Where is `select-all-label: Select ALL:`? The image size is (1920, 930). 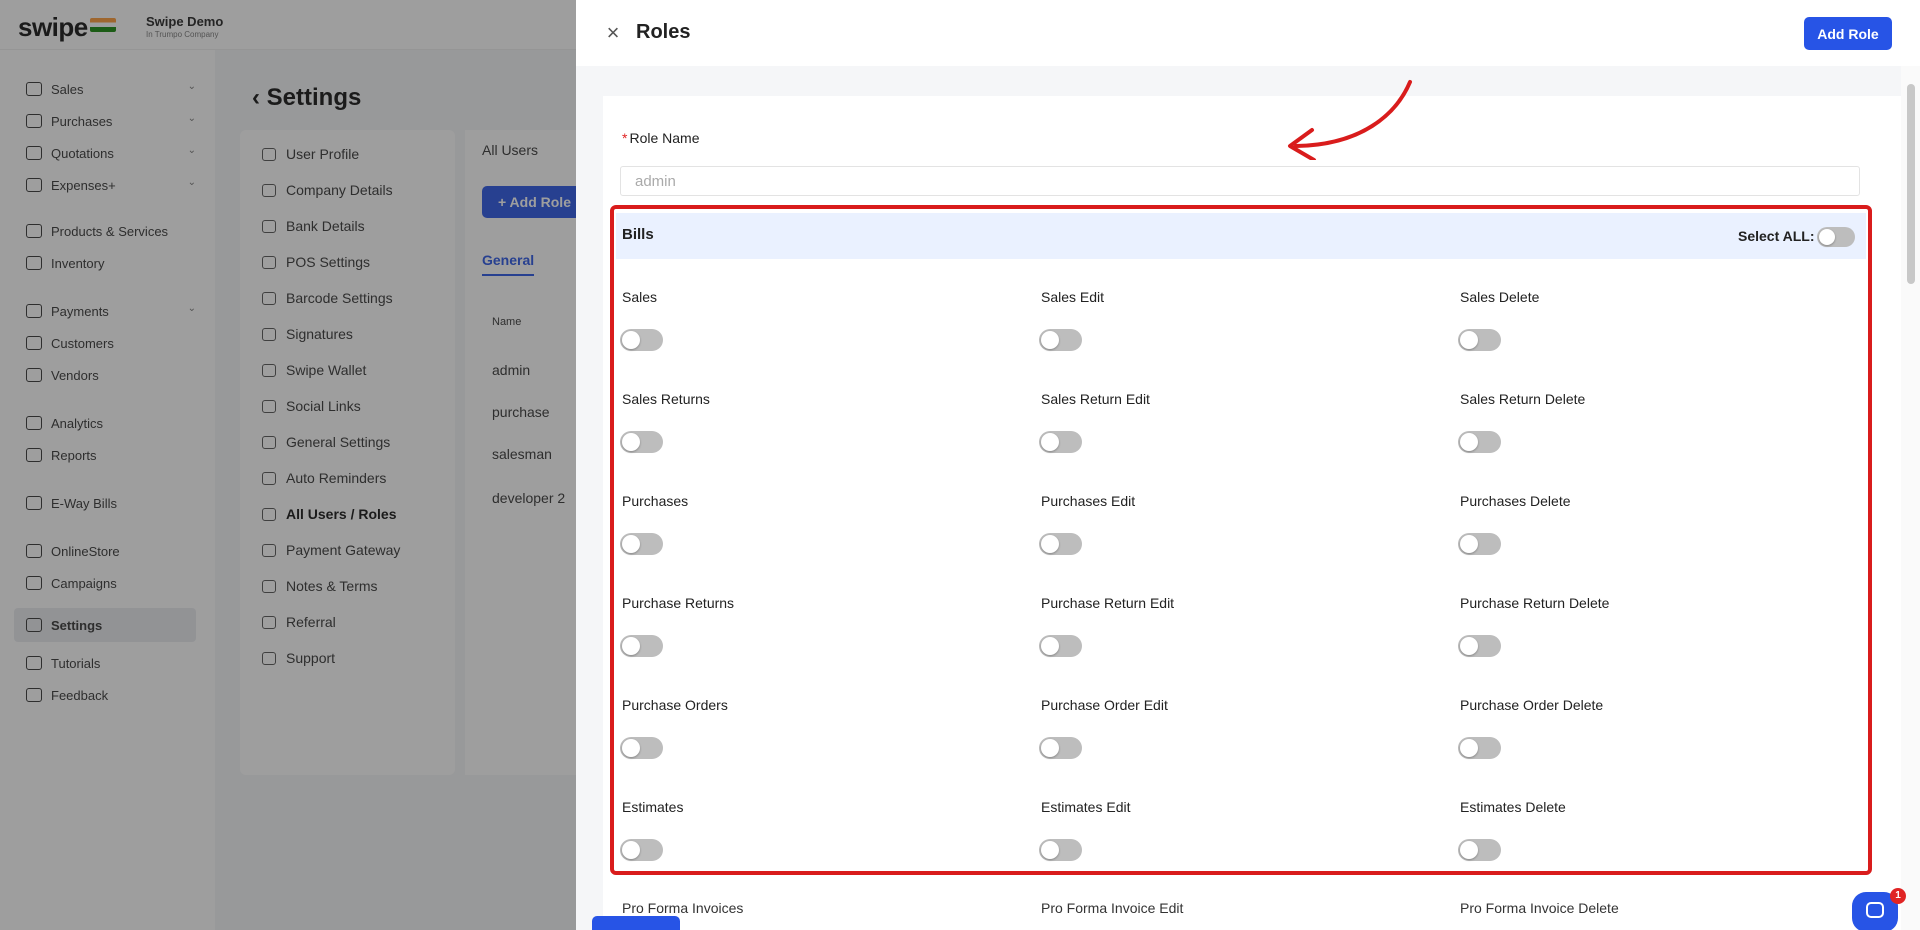
select-all-label: Select ALL: is located at coordinates (1776, 236).